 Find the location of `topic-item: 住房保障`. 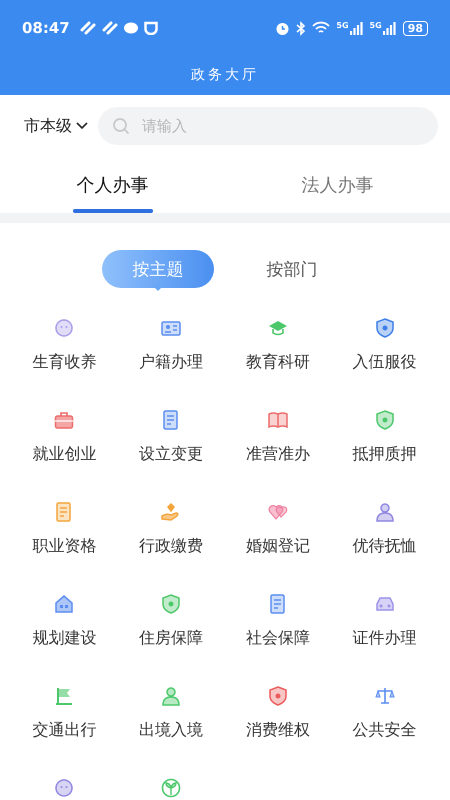

topic-item: 住房保障 is located at coordinates (171, 621).